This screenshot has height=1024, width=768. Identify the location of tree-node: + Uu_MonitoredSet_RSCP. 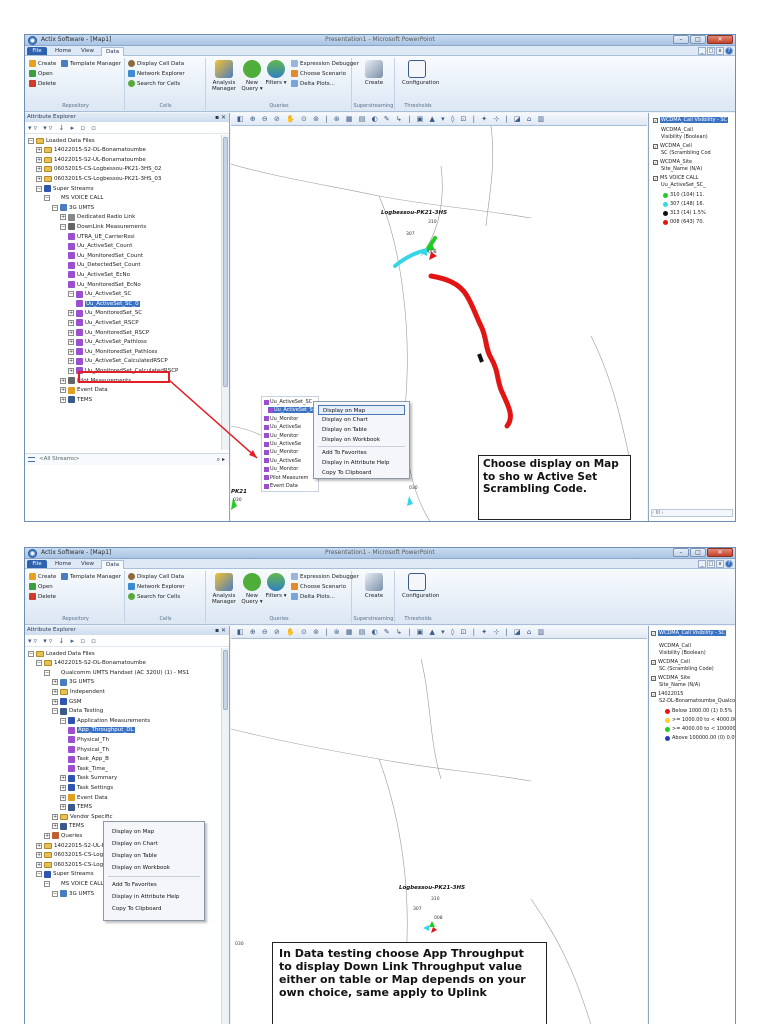
(108, 332).